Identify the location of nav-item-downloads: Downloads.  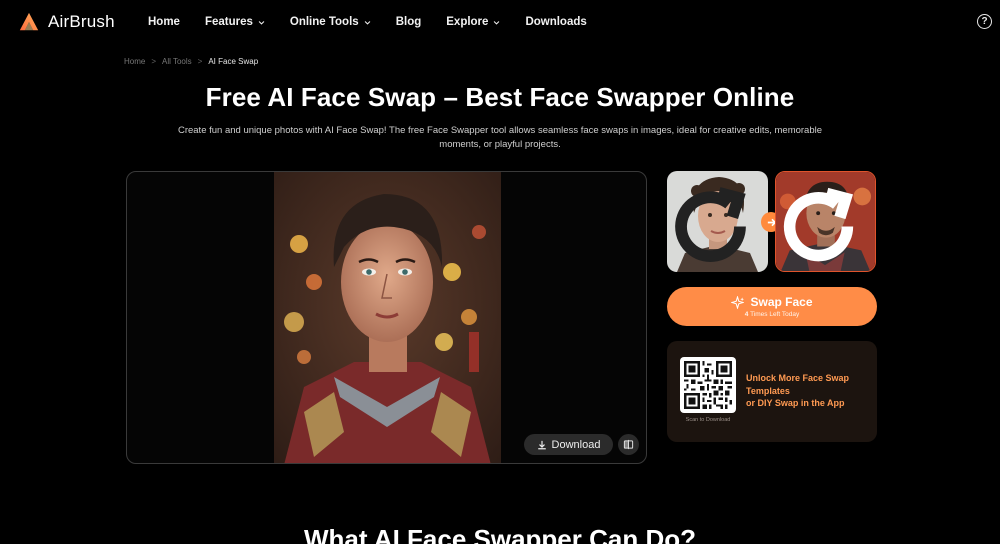
(555, 22).